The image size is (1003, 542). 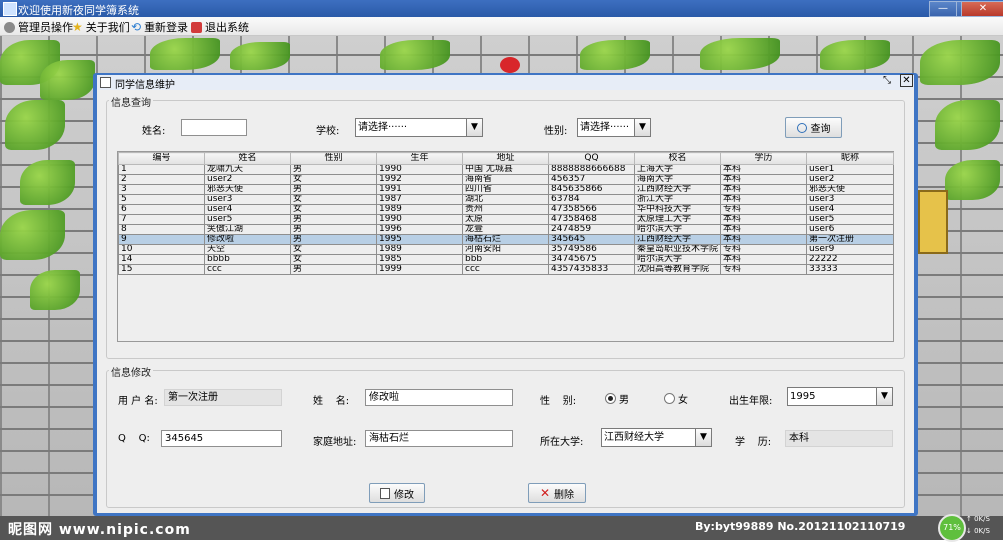 What do you see at coordinates (385, 493) in the screenshot?
I see `edit-icon` at bounding box center [385, 493].